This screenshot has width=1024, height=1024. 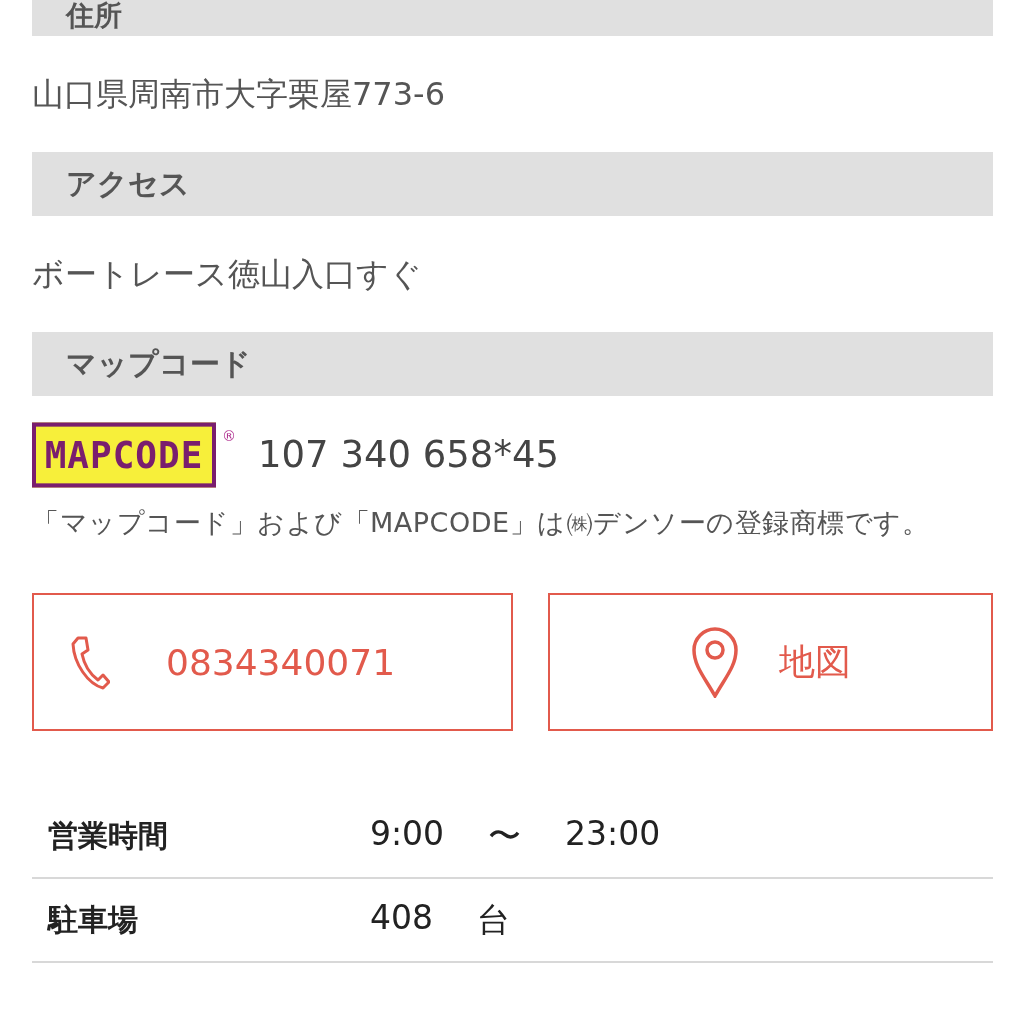 What do you see at coordinates (481, 523) in the screenshot?
I see `trademark-note: 「マップコード」および「MAPCODE」は㈱デンソーの登録商標です。` at bounding box center [481, 523].